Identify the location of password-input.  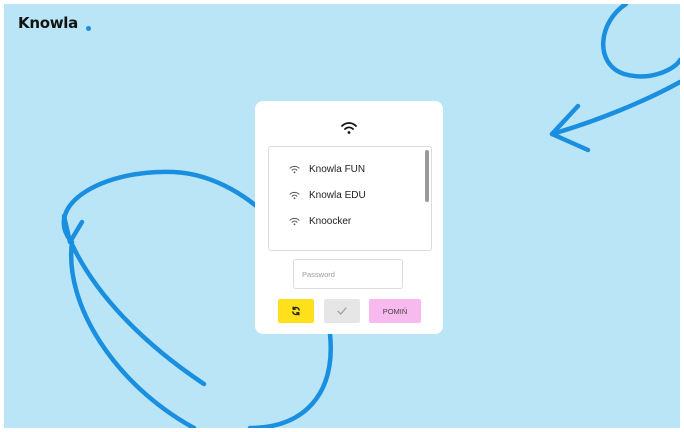
(348, 274).